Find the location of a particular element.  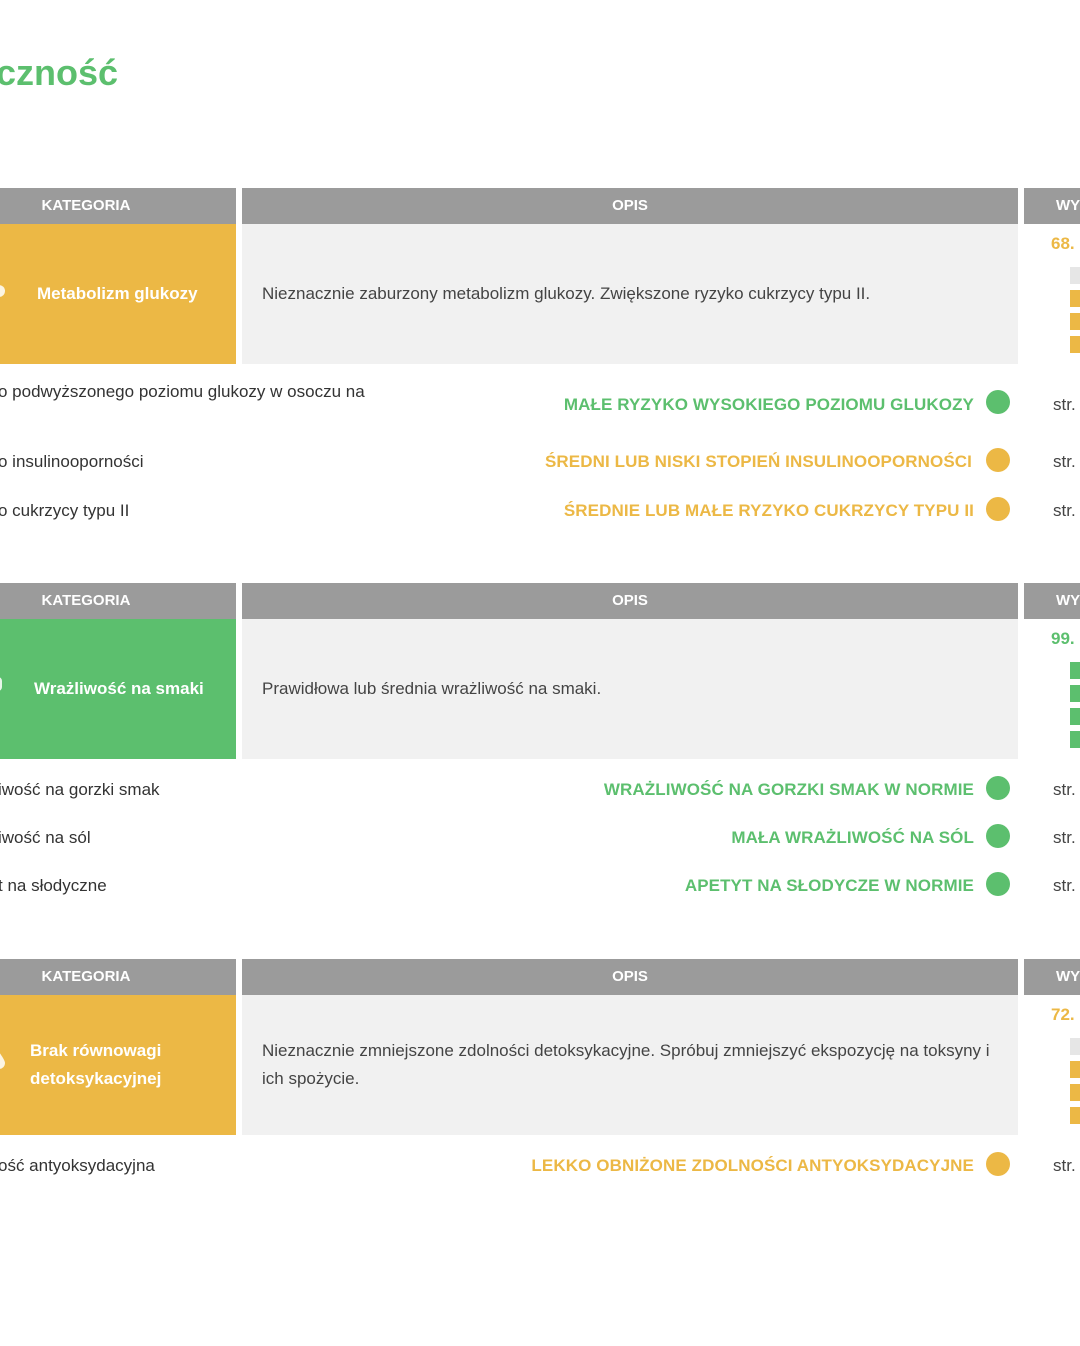

category-label: Wrażliwość na smaki is located at coordinates (119, 688).